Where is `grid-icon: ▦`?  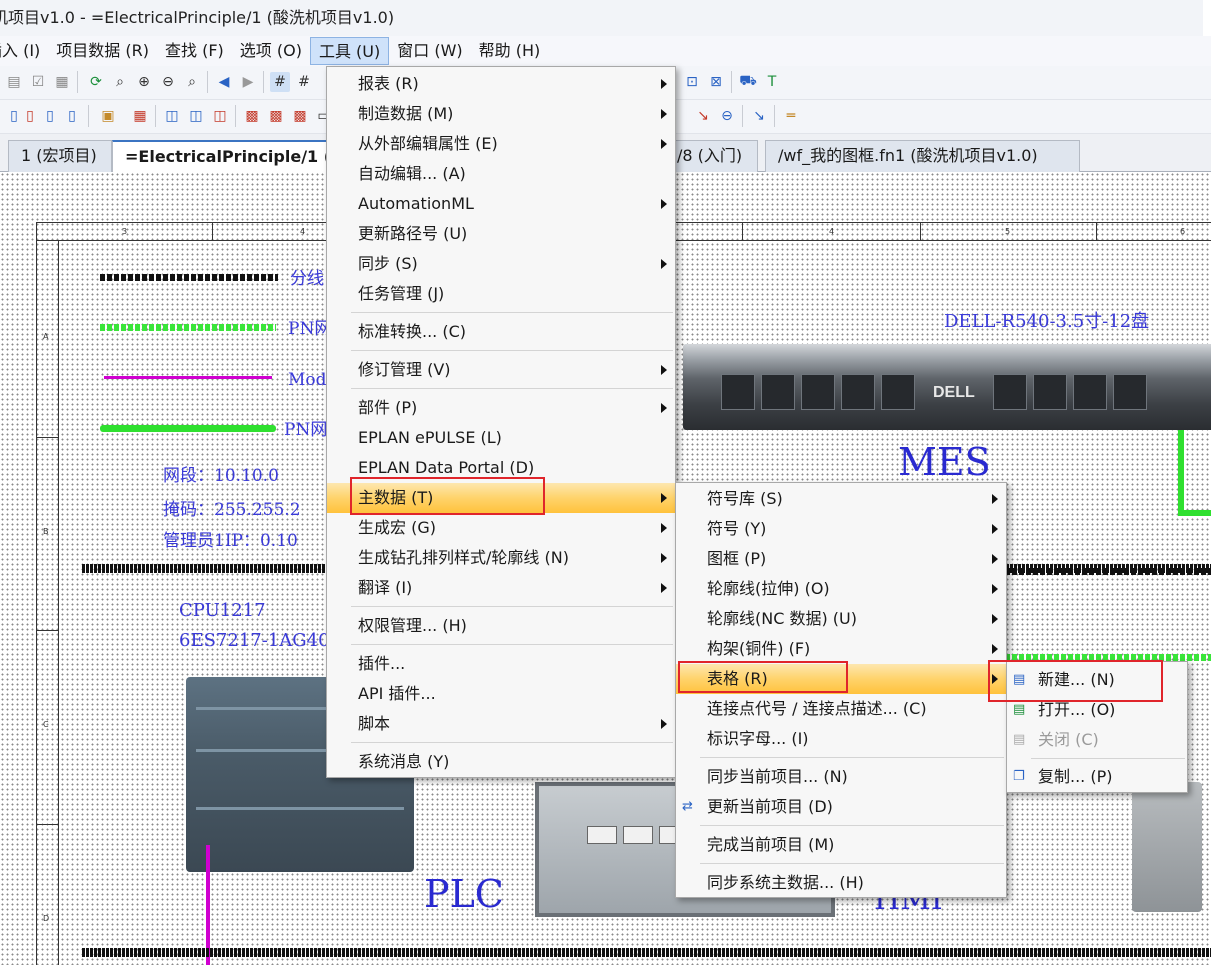 grid-icon: ▦ is located at coordinates (62, 82).